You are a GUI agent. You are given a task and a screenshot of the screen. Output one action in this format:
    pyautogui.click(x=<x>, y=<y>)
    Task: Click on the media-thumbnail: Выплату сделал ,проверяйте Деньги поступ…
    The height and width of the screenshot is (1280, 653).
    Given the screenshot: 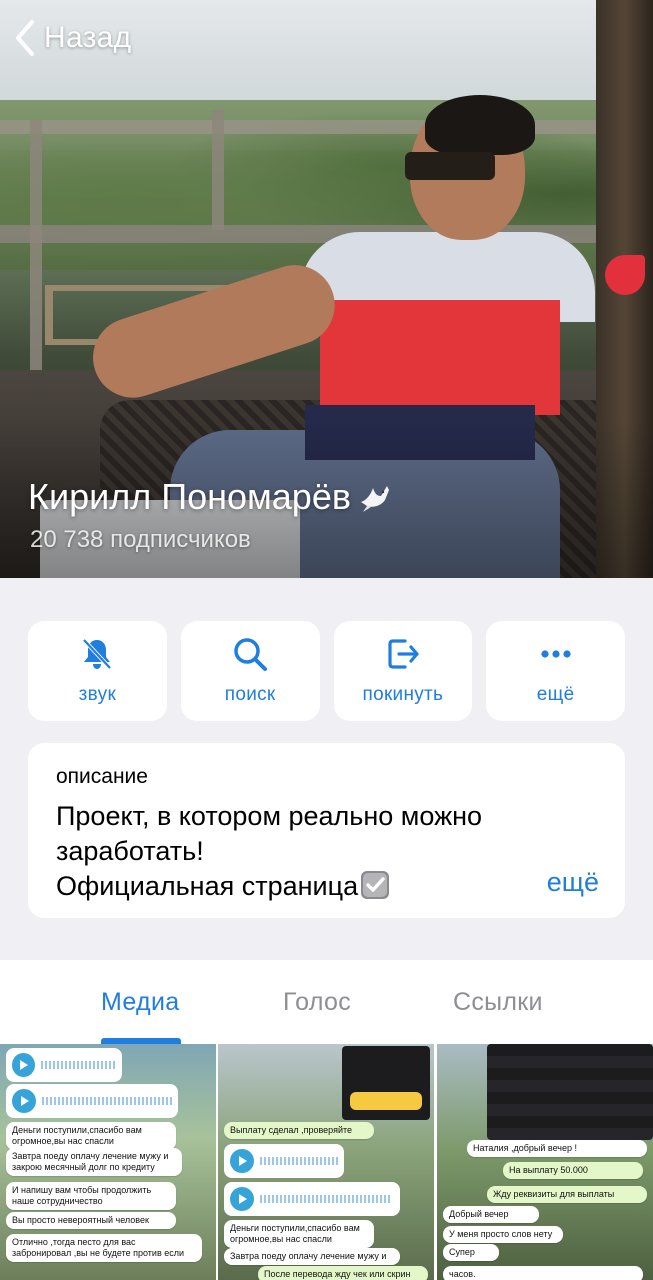 What is the action you would take?
    pyautogui.click(x=326, y=1162)
    